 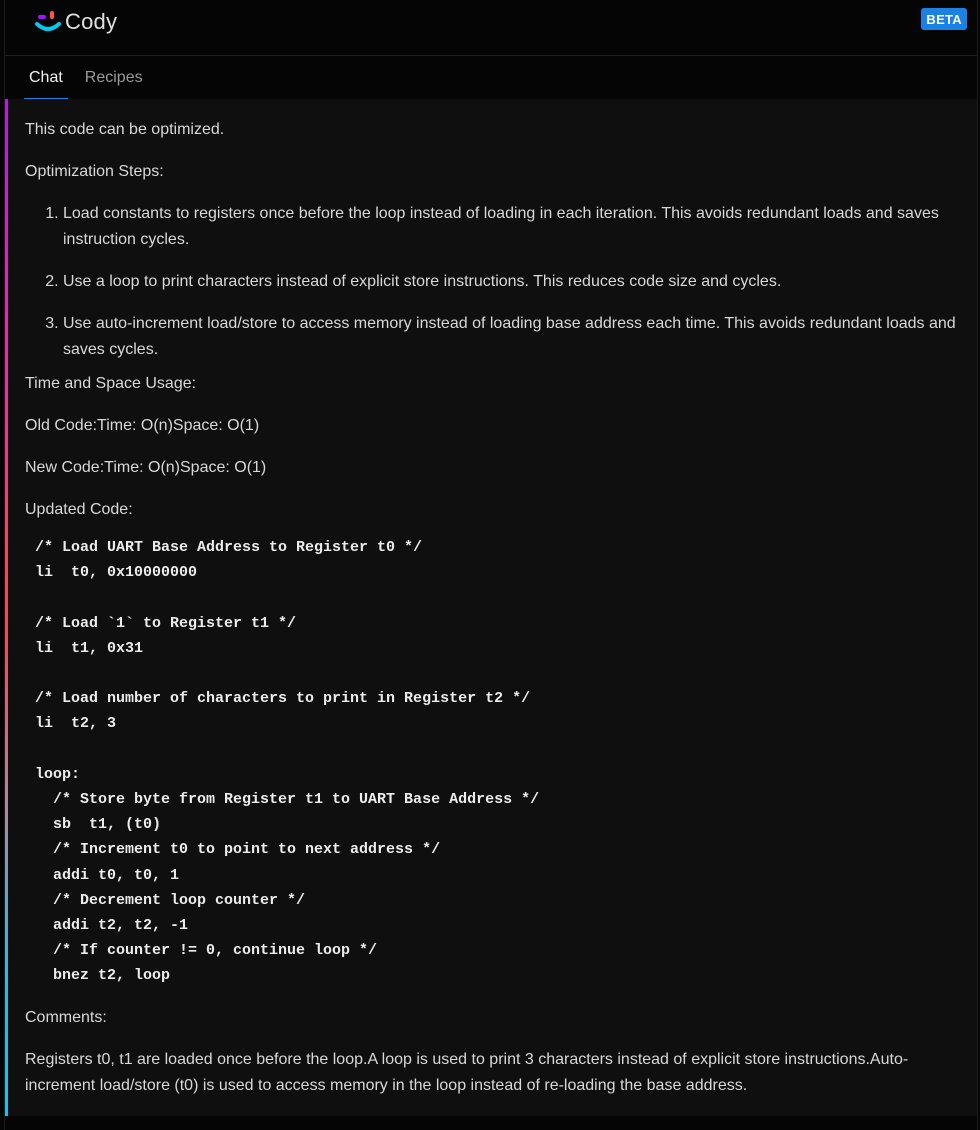 What do you see at coordinates (46, 78) in the screenshot?
I see `tab-chat: Chat` at bounding box center [46, 78].